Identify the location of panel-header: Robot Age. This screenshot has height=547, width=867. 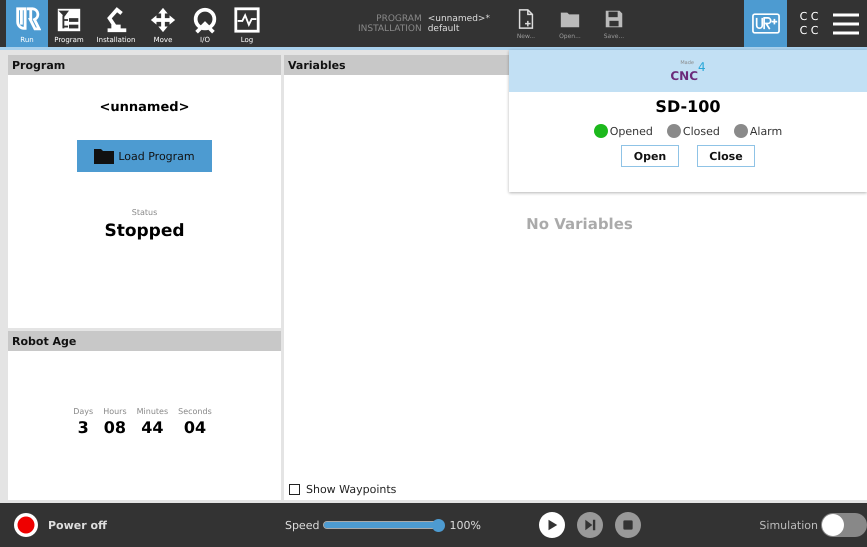
(144, 341).